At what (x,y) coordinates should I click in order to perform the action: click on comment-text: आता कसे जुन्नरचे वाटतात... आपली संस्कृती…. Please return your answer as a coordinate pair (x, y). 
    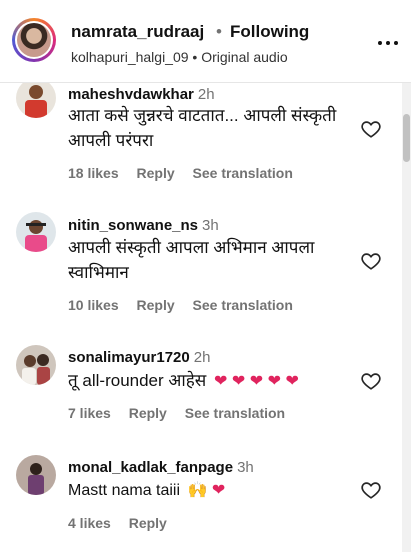
    Looking at the image, I should click on (202, 128).